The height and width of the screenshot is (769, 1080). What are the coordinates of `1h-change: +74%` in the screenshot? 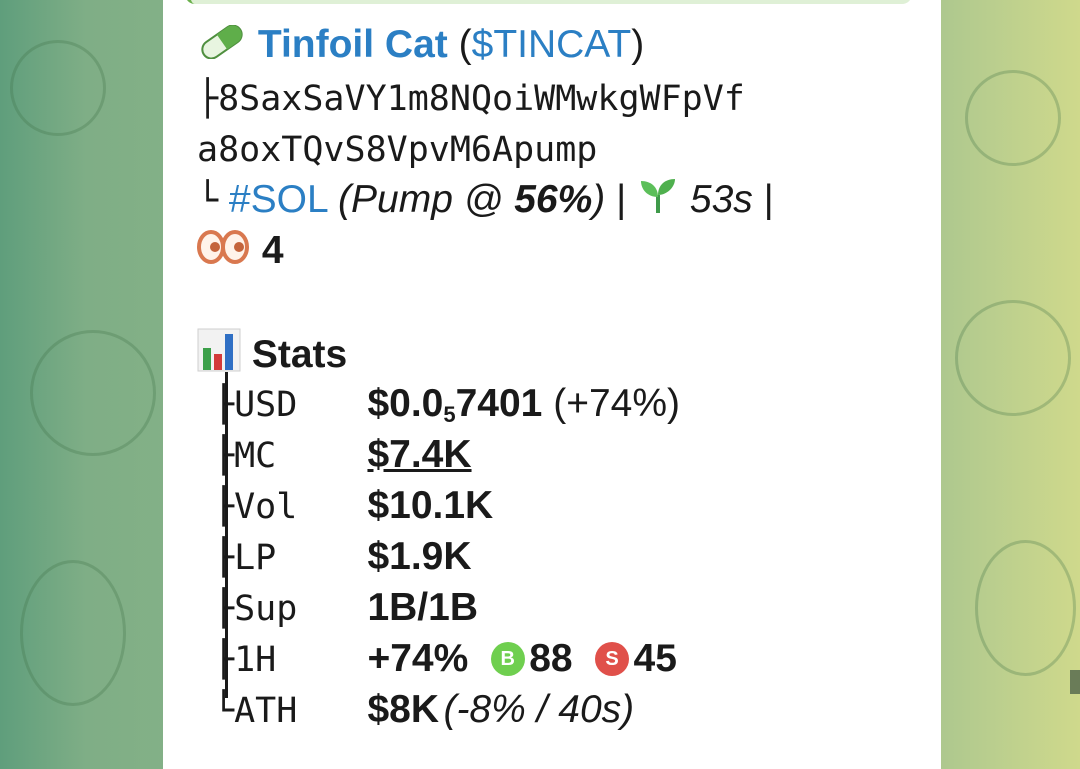 It's located at (418, 658).